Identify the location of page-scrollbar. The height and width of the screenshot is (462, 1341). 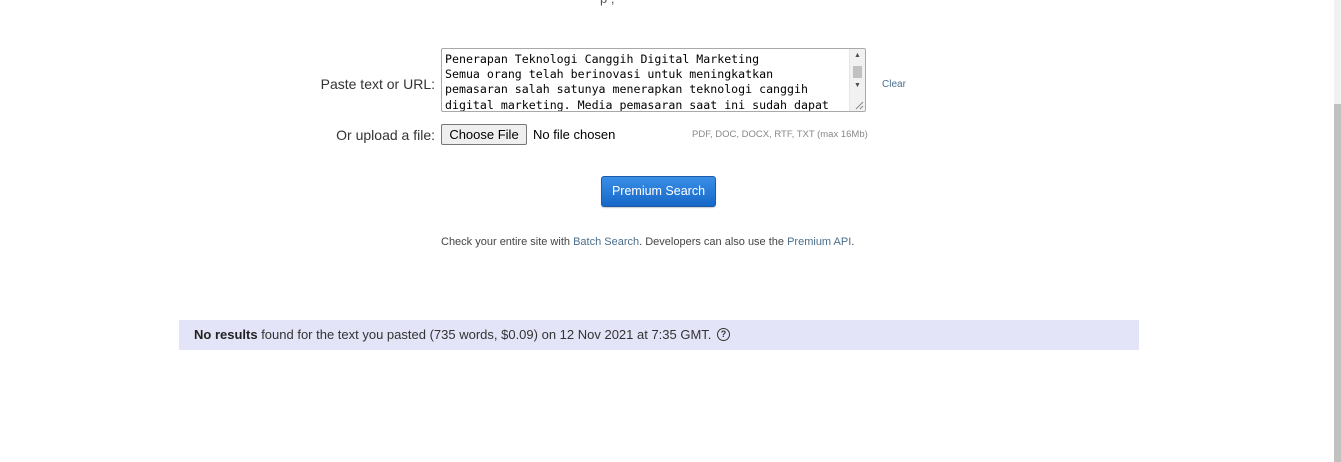
(1337, 231).